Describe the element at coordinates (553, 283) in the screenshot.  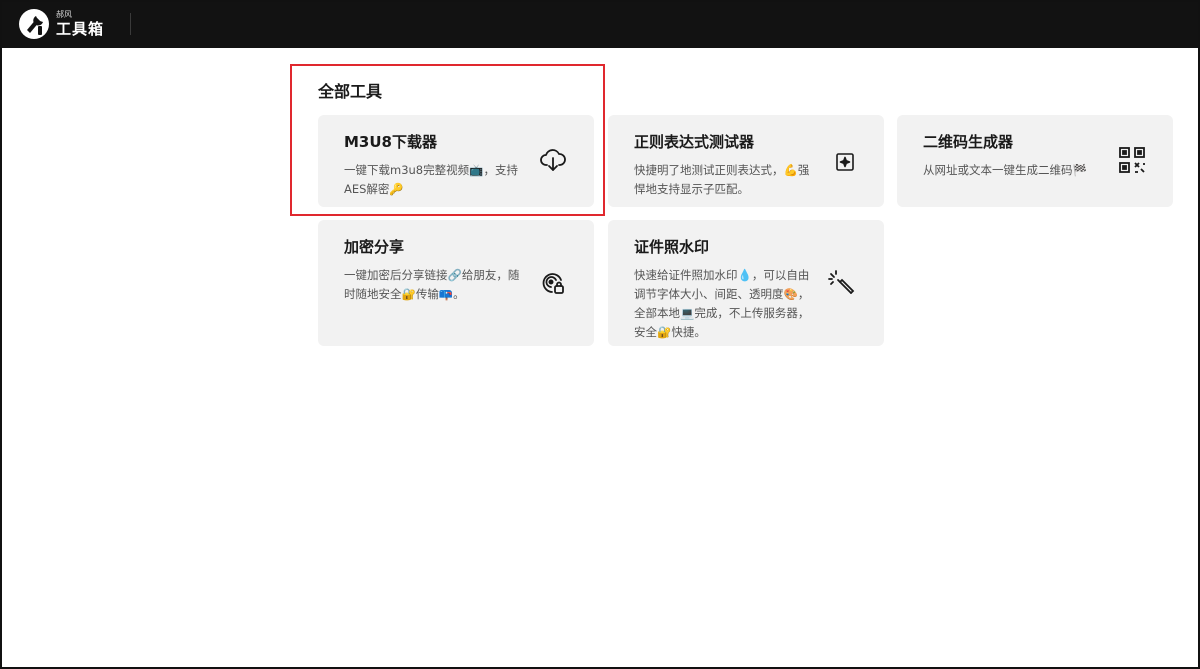
I see `secure-share-icon` at that location.